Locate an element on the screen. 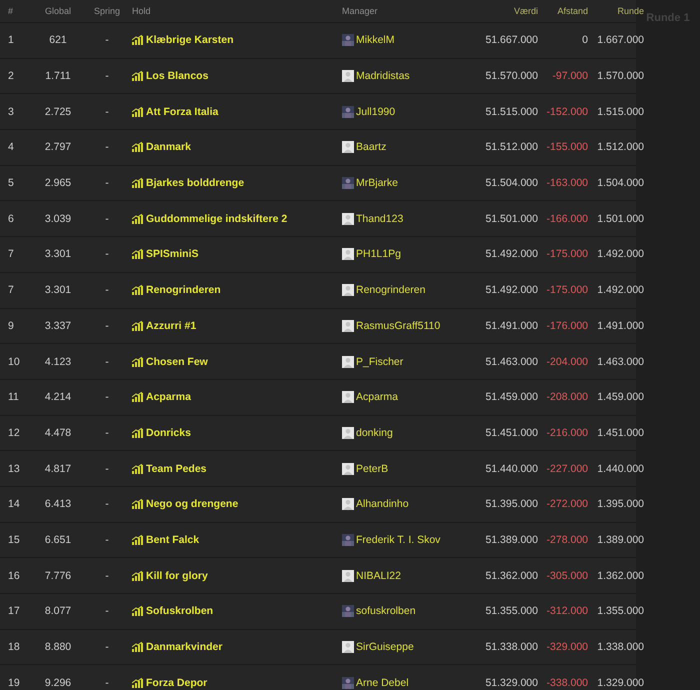 This screenshot has width=700, height=690. global-rank-cell: 4.817 is located at coordinates (58, 468).